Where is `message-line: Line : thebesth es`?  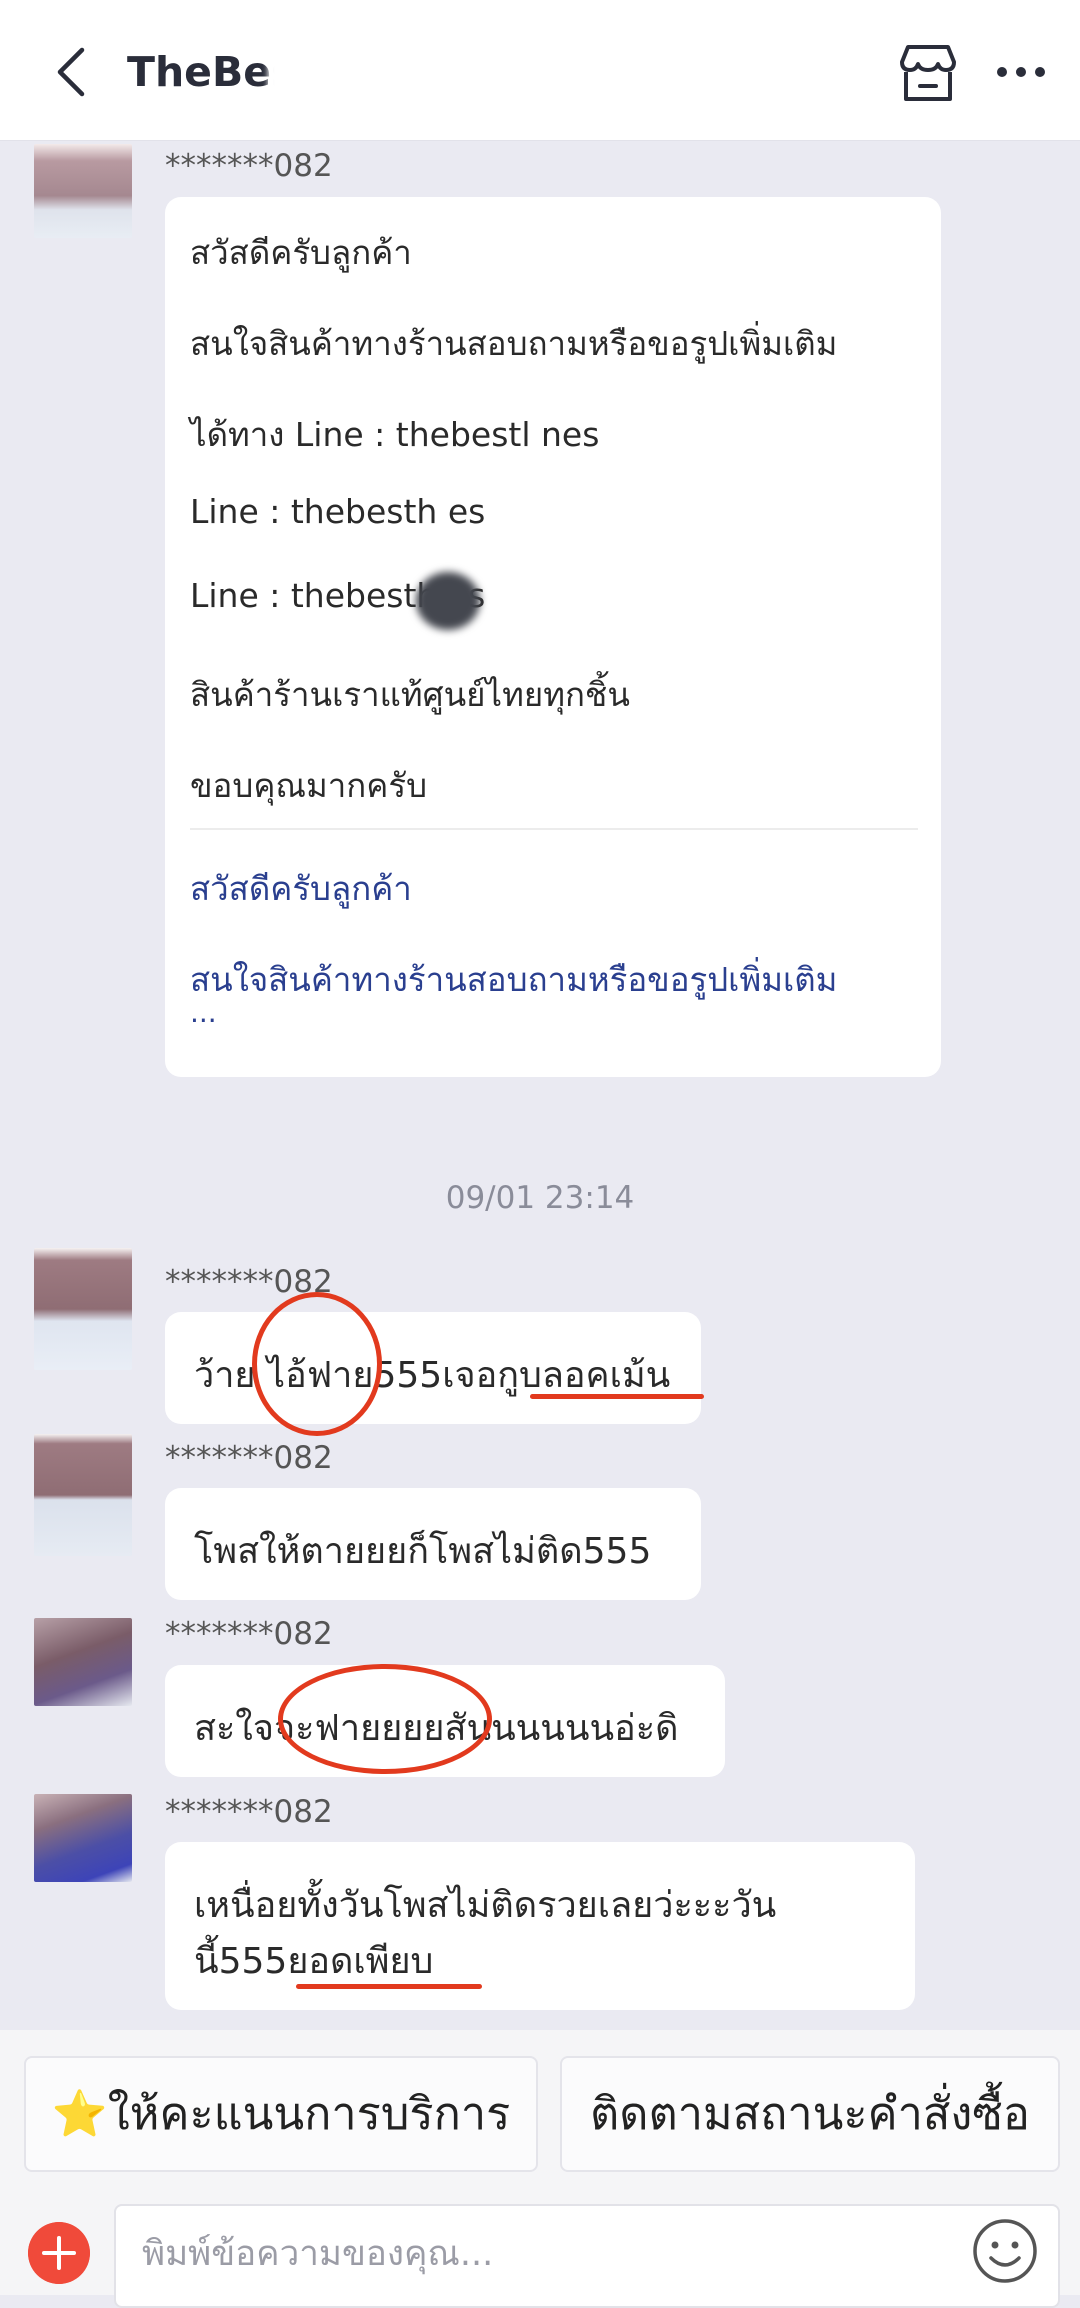 message-line: Line : thebesth es is located at coordinates (338, 511).